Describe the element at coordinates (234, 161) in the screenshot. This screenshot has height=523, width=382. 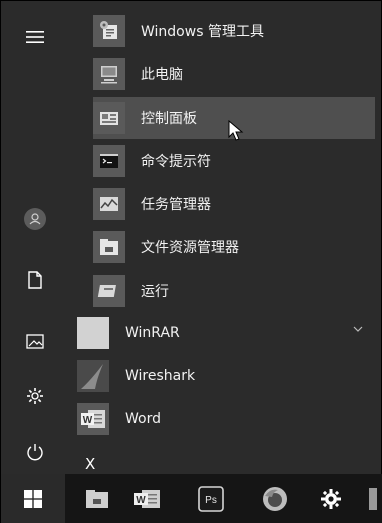
I see `menu-item-command-prompt: 命令提示符` at that location.